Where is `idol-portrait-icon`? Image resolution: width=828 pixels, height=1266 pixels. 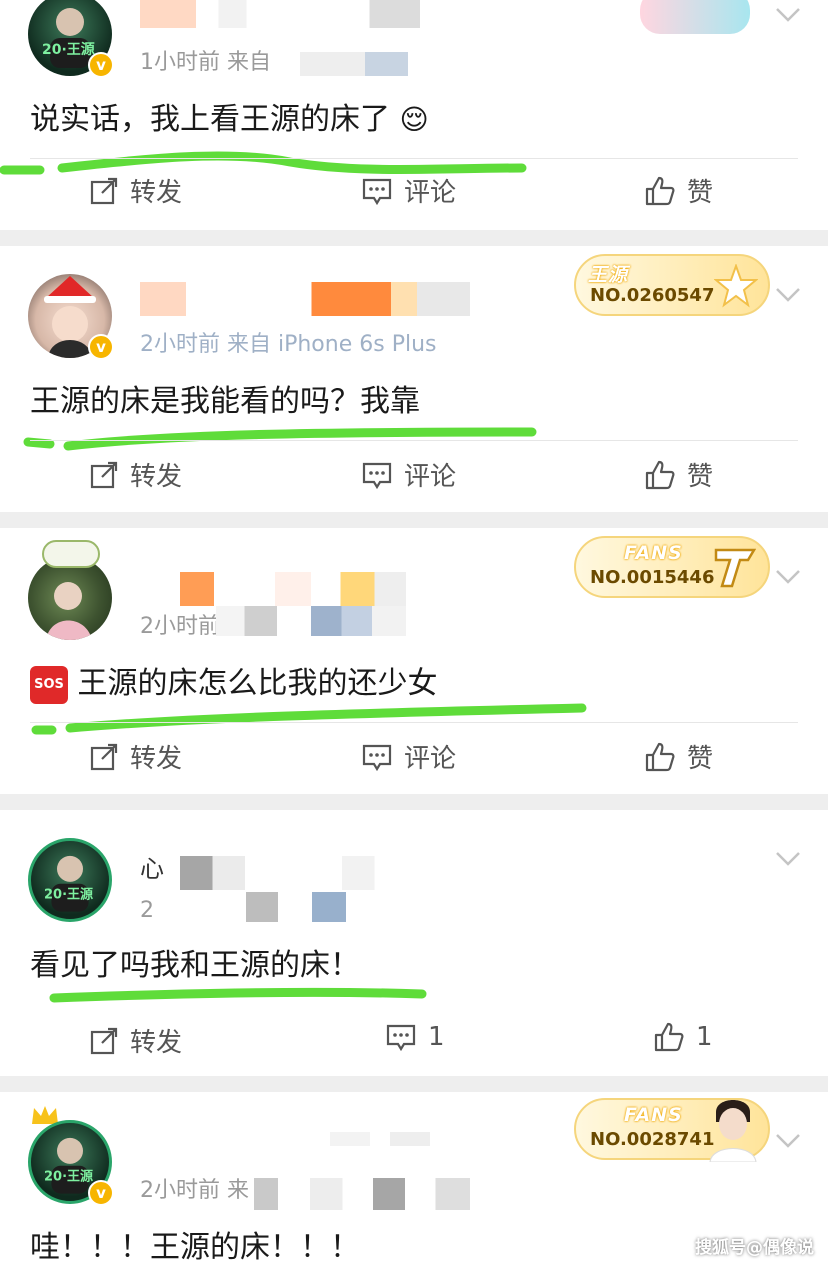 idol-portrait-icon is located at coordinates (733, 1131).